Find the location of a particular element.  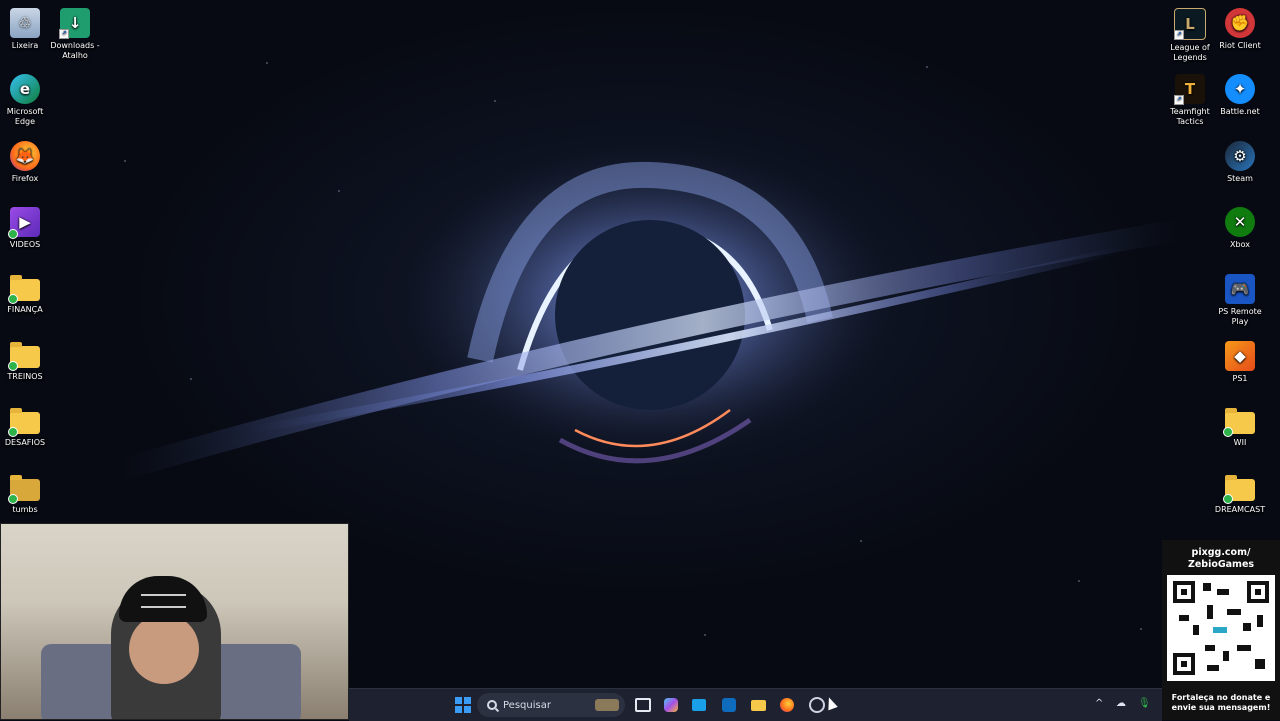

search-placeholder: Pesquisar is located at coordinates (527, 705).